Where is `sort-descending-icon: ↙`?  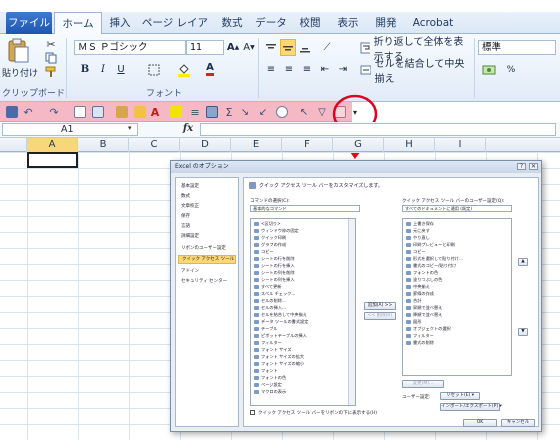 sort-descending-icon: ↙ is located at coordinates (263, 112).